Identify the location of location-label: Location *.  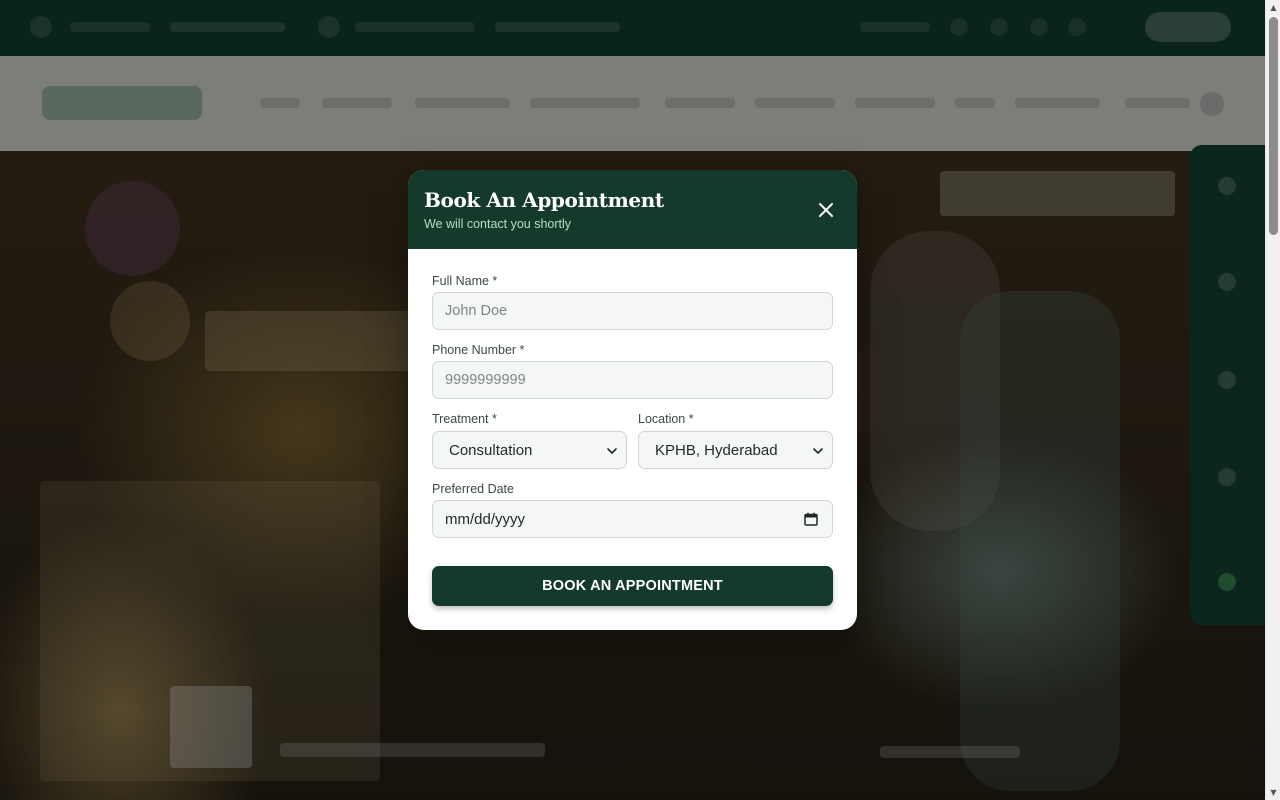
(666, 419).